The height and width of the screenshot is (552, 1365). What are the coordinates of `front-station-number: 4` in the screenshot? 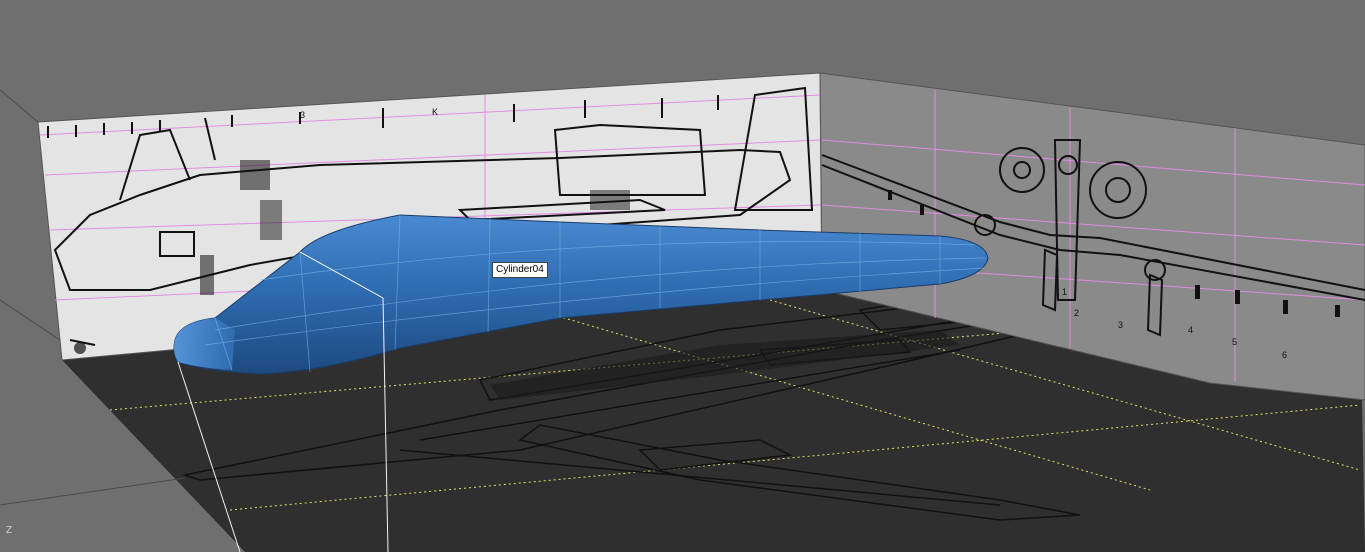 It's located at (1190, 330).